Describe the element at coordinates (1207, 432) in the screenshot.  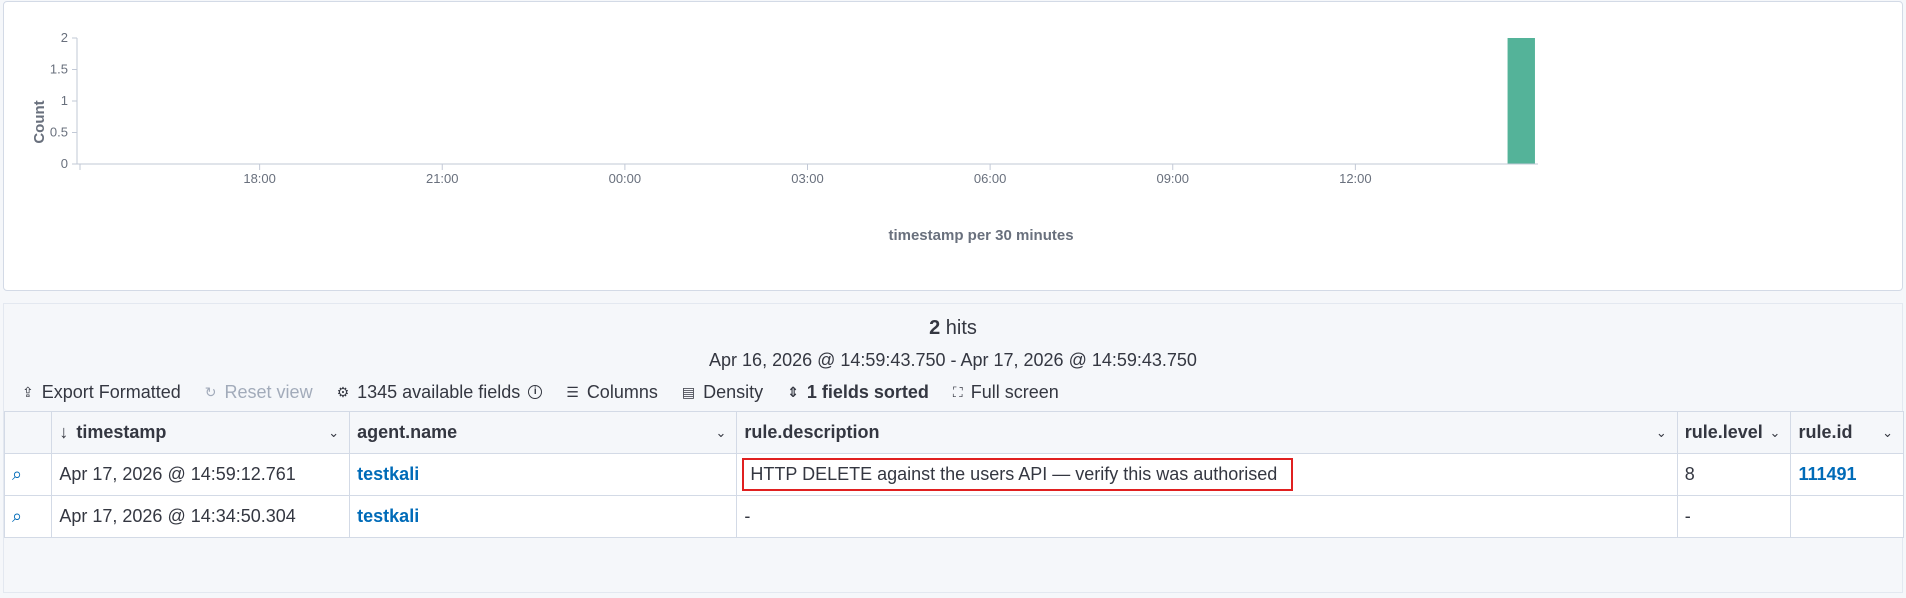
I see `column-header-rule-description: rule.description ⌄` at that location.